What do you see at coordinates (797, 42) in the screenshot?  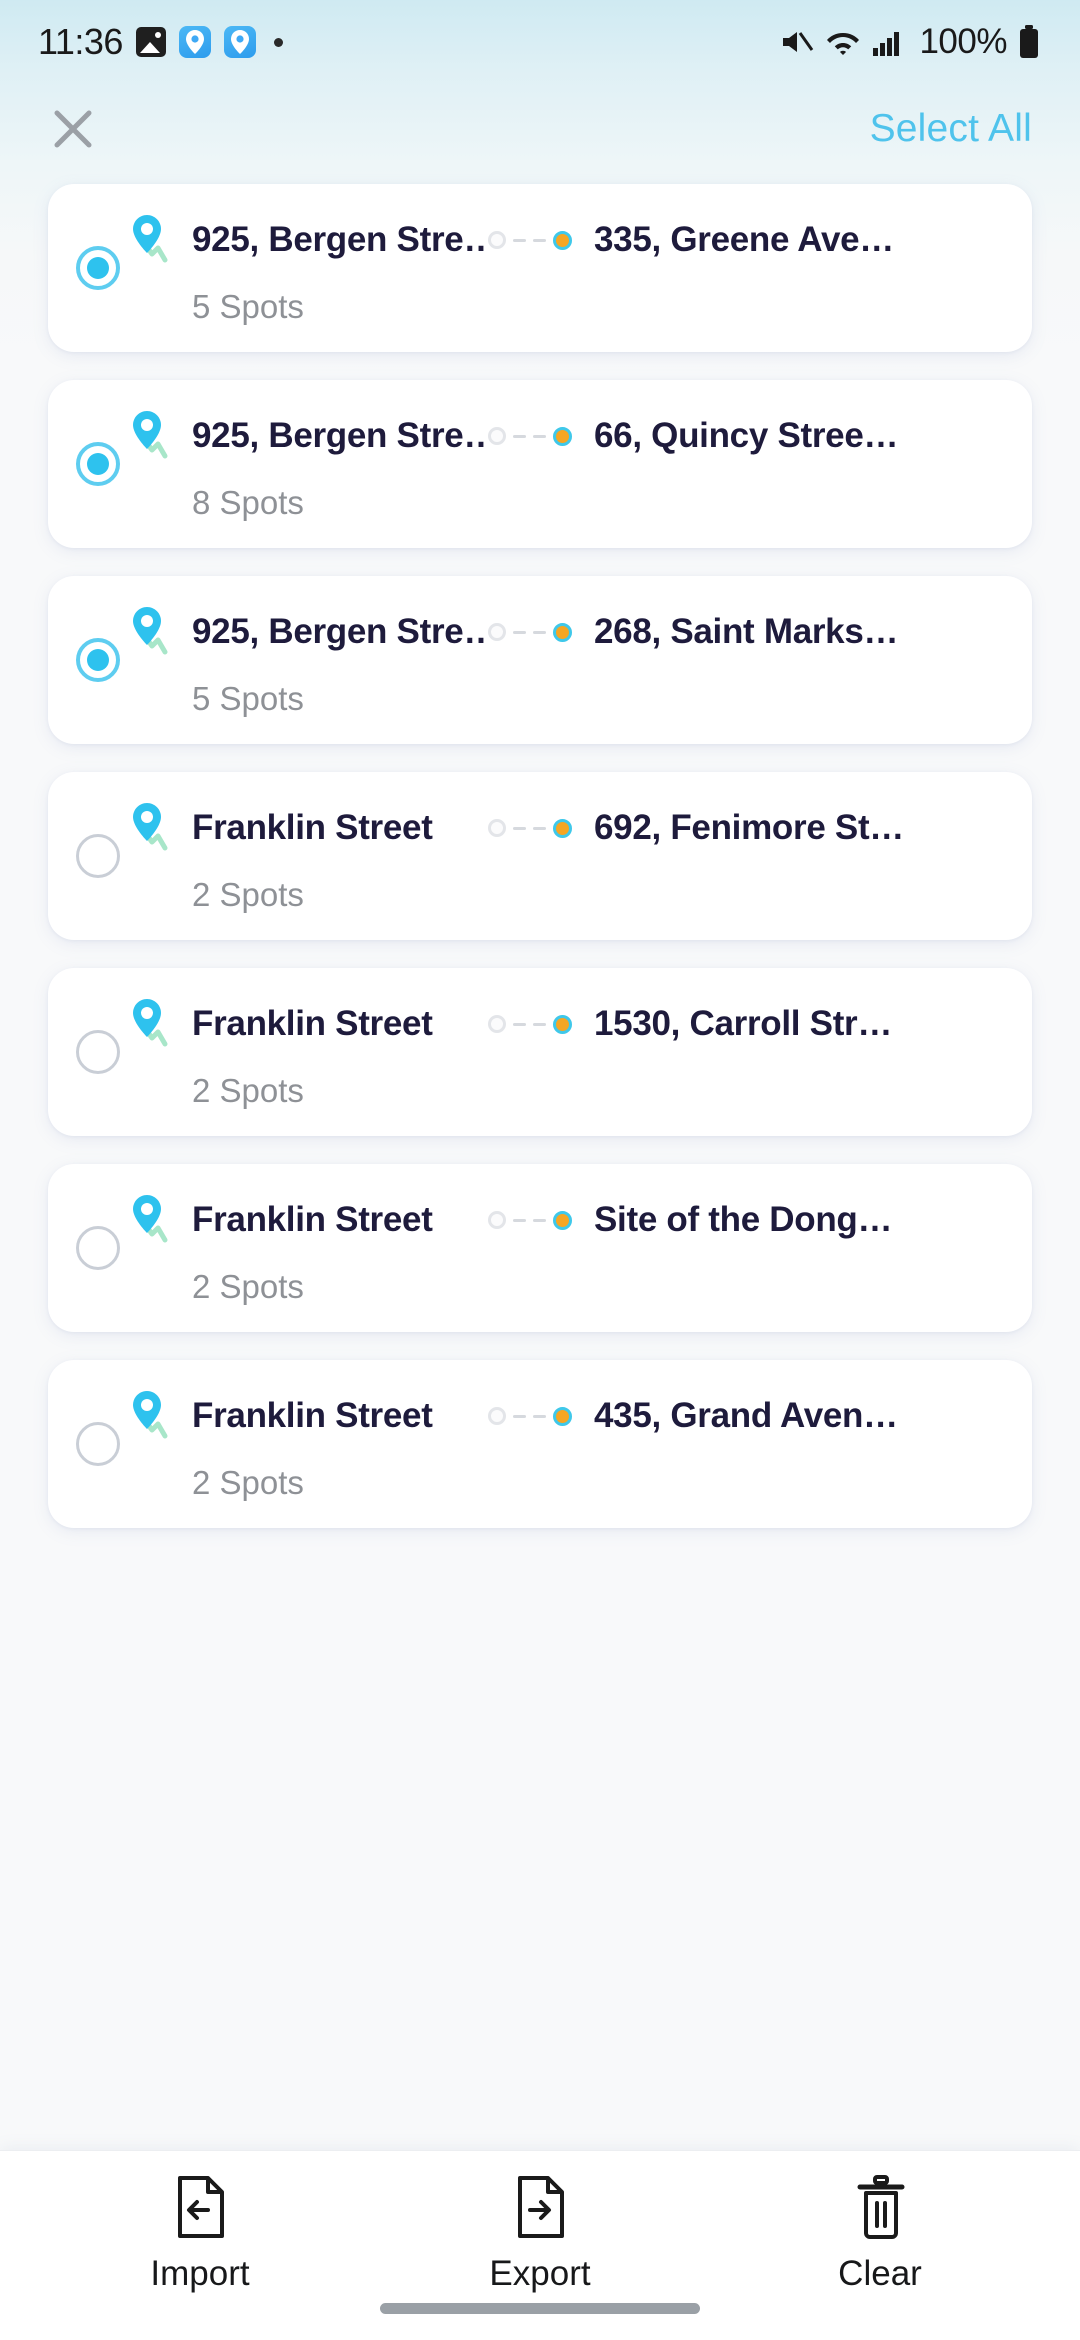 I see `mute-icon` at bounding box center [797, 42].